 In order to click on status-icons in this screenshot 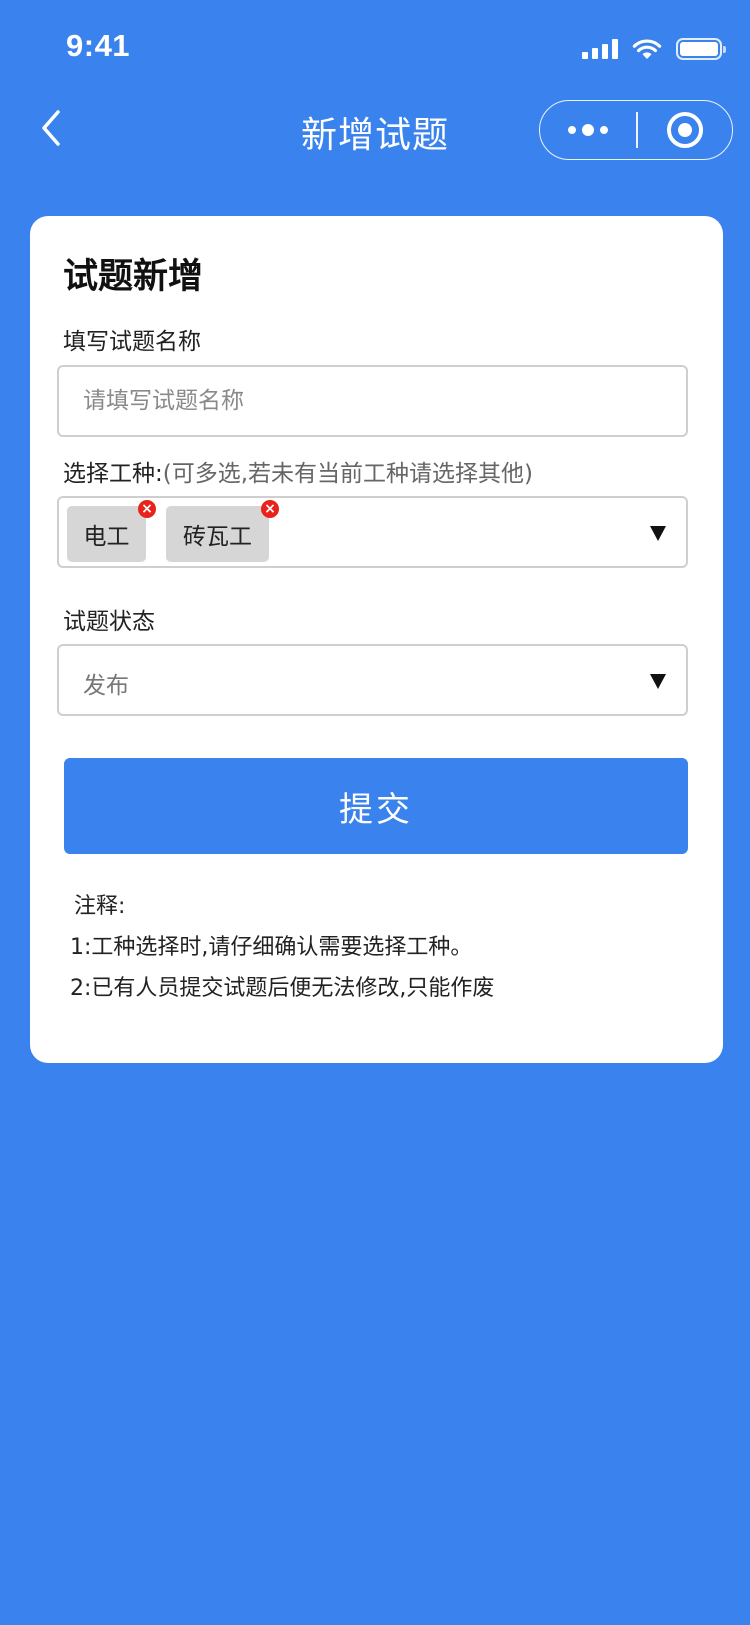, I will do `click(654, 49)`.